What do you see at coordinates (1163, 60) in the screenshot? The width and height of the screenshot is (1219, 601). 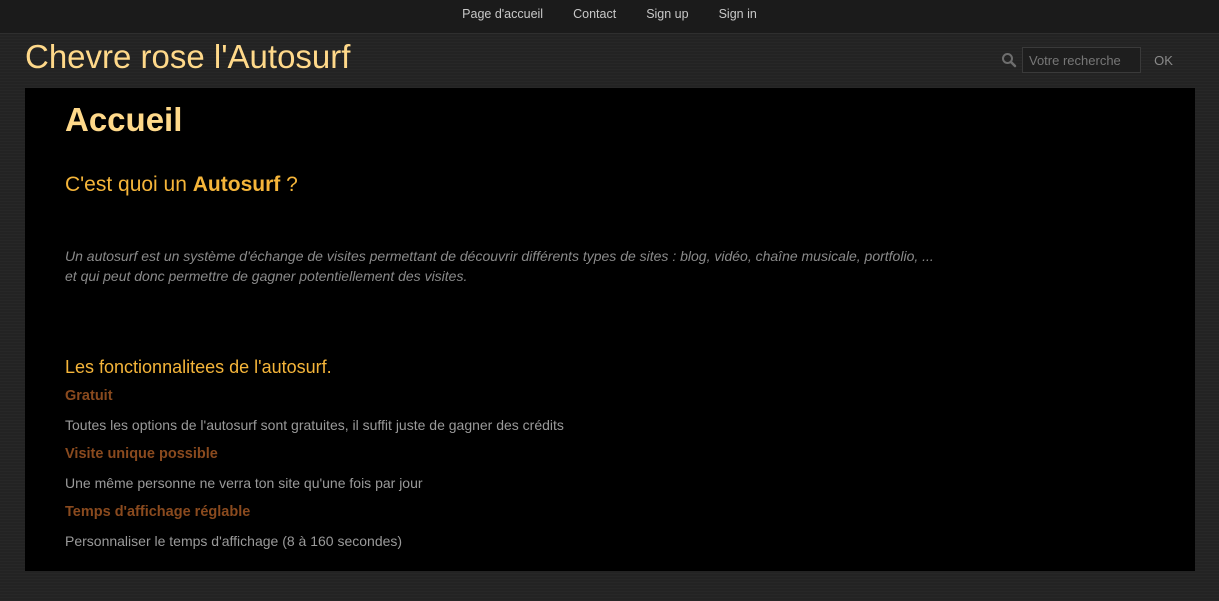 I see `search-submit-button: OK` at bounding box center [1163, 60].